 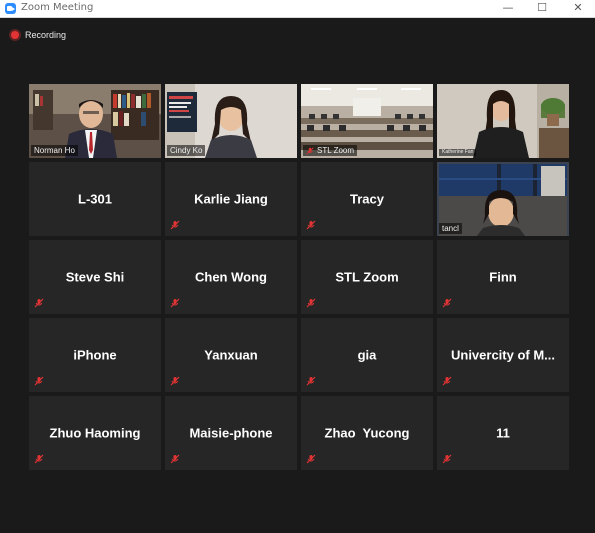 I want to click on participant-name: STL Zoom, so click(x=367, y=277).